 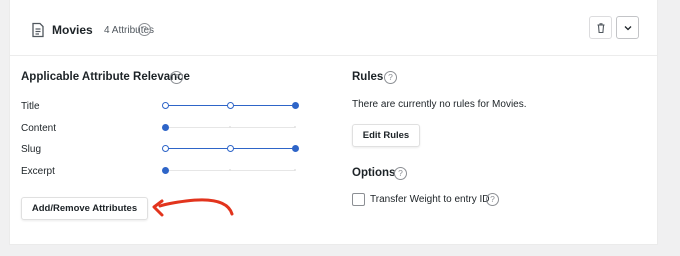 What do you see at coordinates (84, 208) in the screenshot?
I see `add-remove-attributes-button: Add/Remove Attributes` at bounding box center [84, 208].